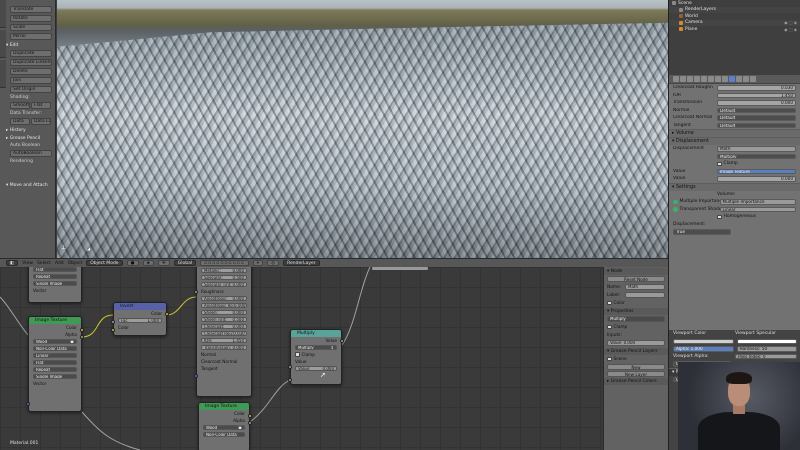 The width and height of the screenshot is (800, 450). Describe the element at coordinates (31, 18) in the screenshot. I see `rotate-button: Rotate` at that location.